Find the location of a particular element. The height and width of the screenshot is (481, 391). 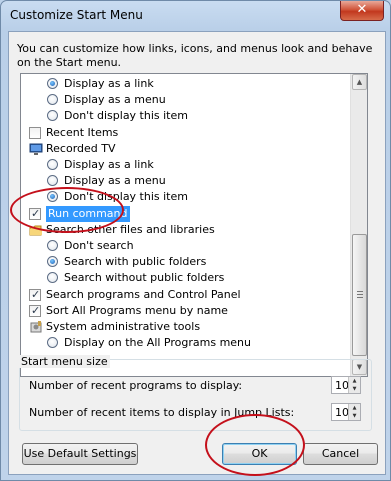

list-item-label: Run command is located at coordinates (88, 213).